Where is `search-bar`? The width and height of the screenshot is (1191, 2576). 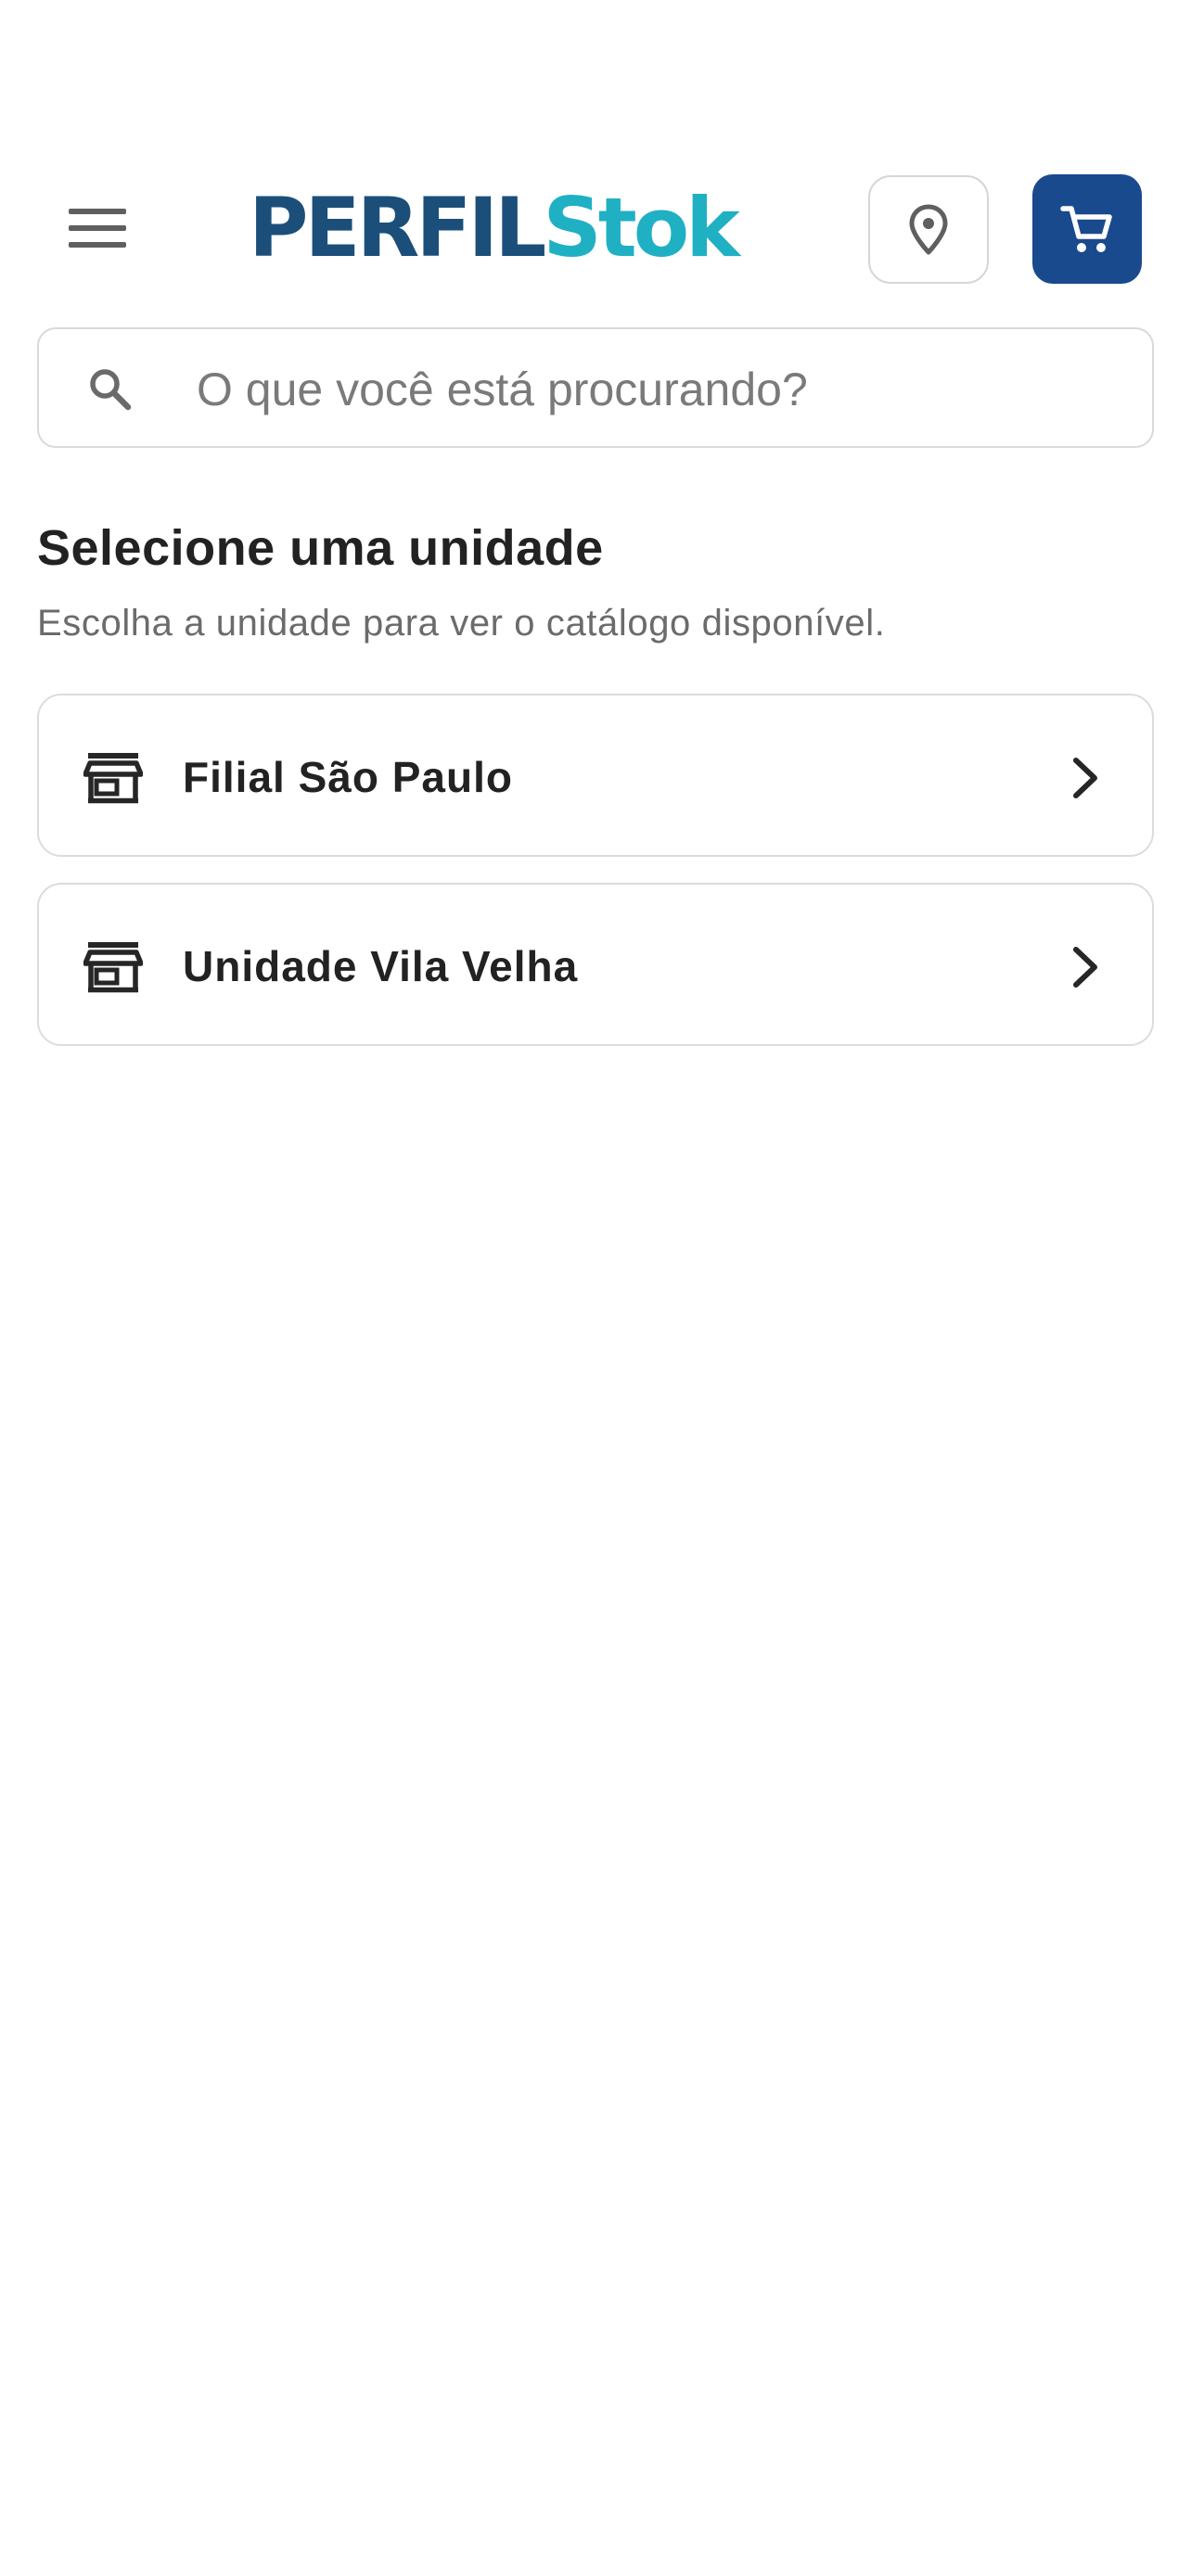 search-bar is located at coordinates (595, 388).